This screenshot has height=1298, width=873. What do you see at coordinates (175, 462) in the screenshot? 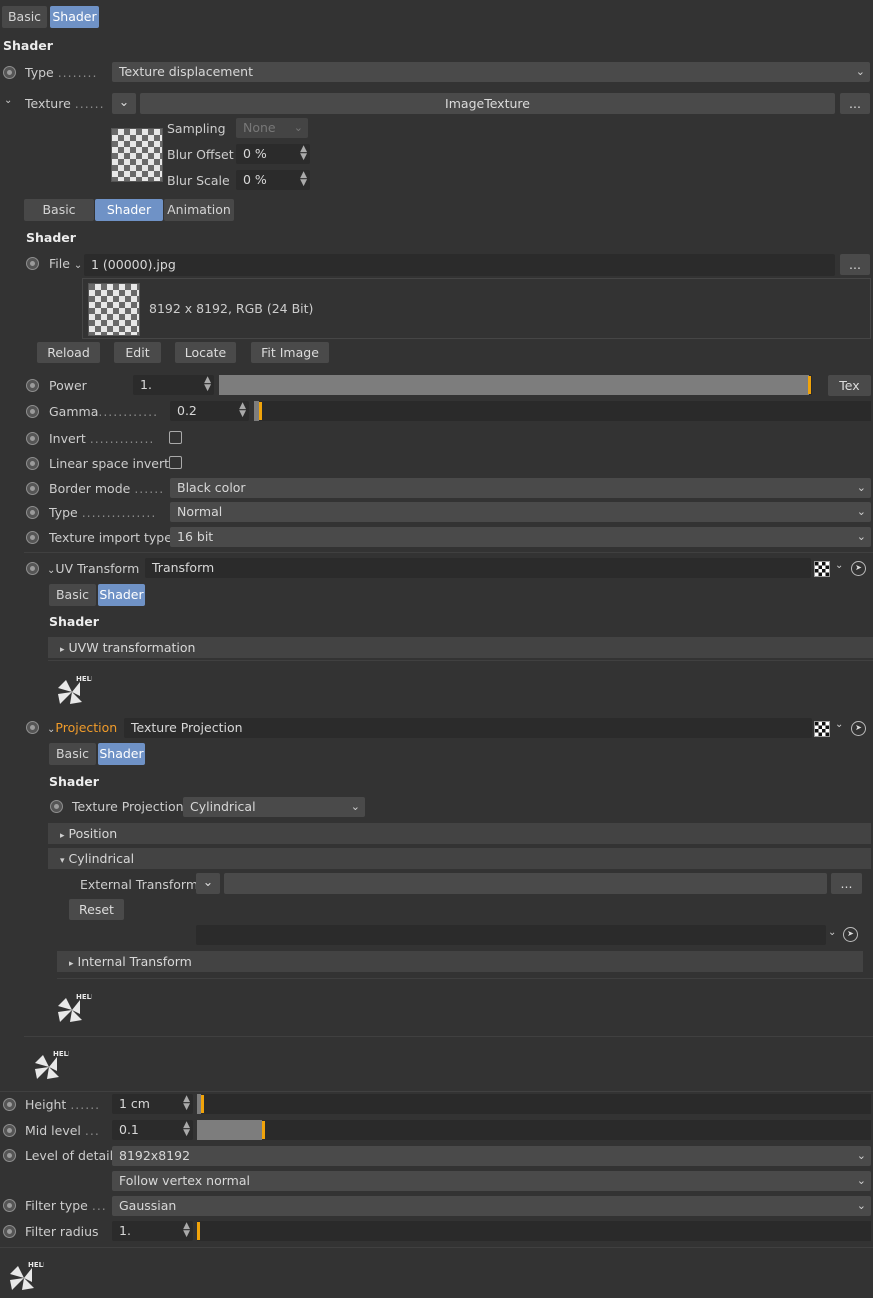
I see `linear-invert-checkbox` at bounding box center [175, 462].